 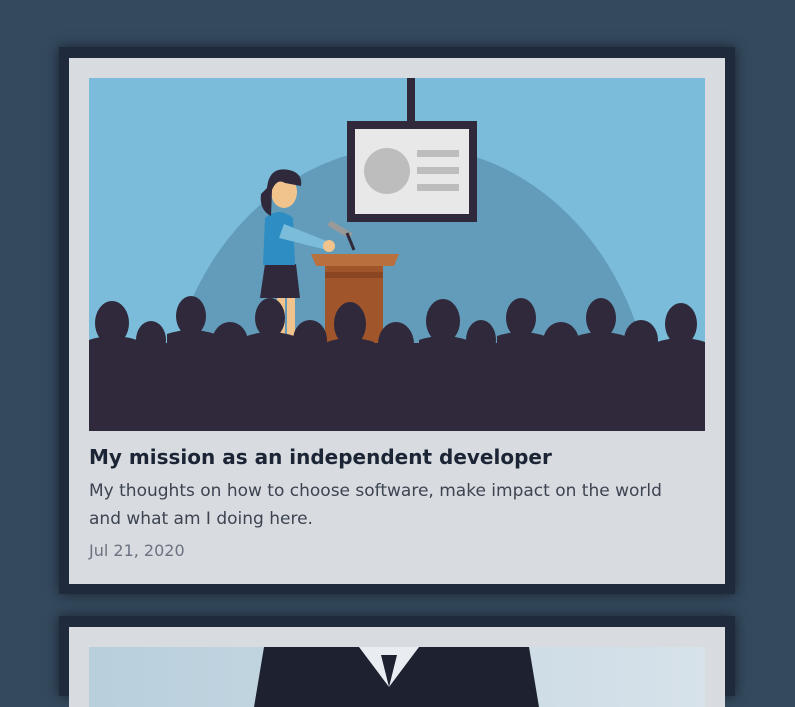 I want to click on post-card-frame, so click(x=397, y=661).